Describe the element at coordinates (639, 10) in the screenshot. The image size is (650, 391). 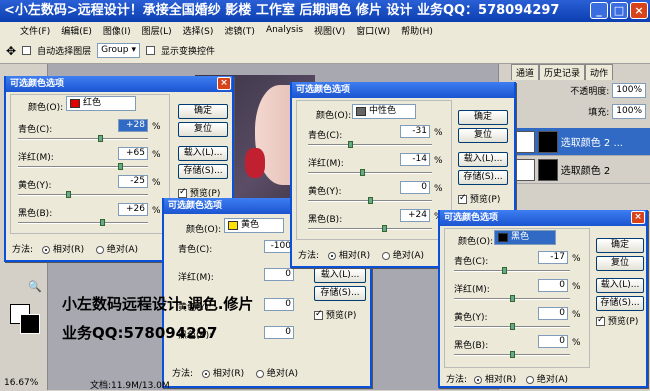
I see `close-button: ×` at that location.